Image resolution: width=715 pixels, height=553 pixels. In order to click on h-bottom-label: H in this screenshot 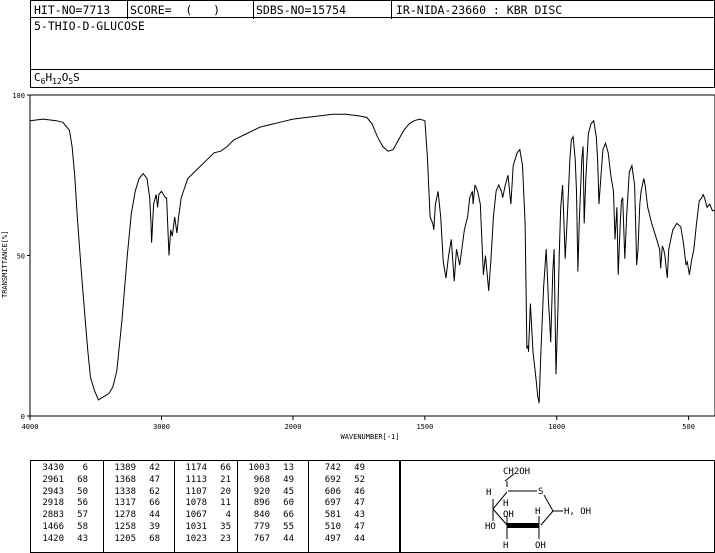, I will do `click(505, 546)`.